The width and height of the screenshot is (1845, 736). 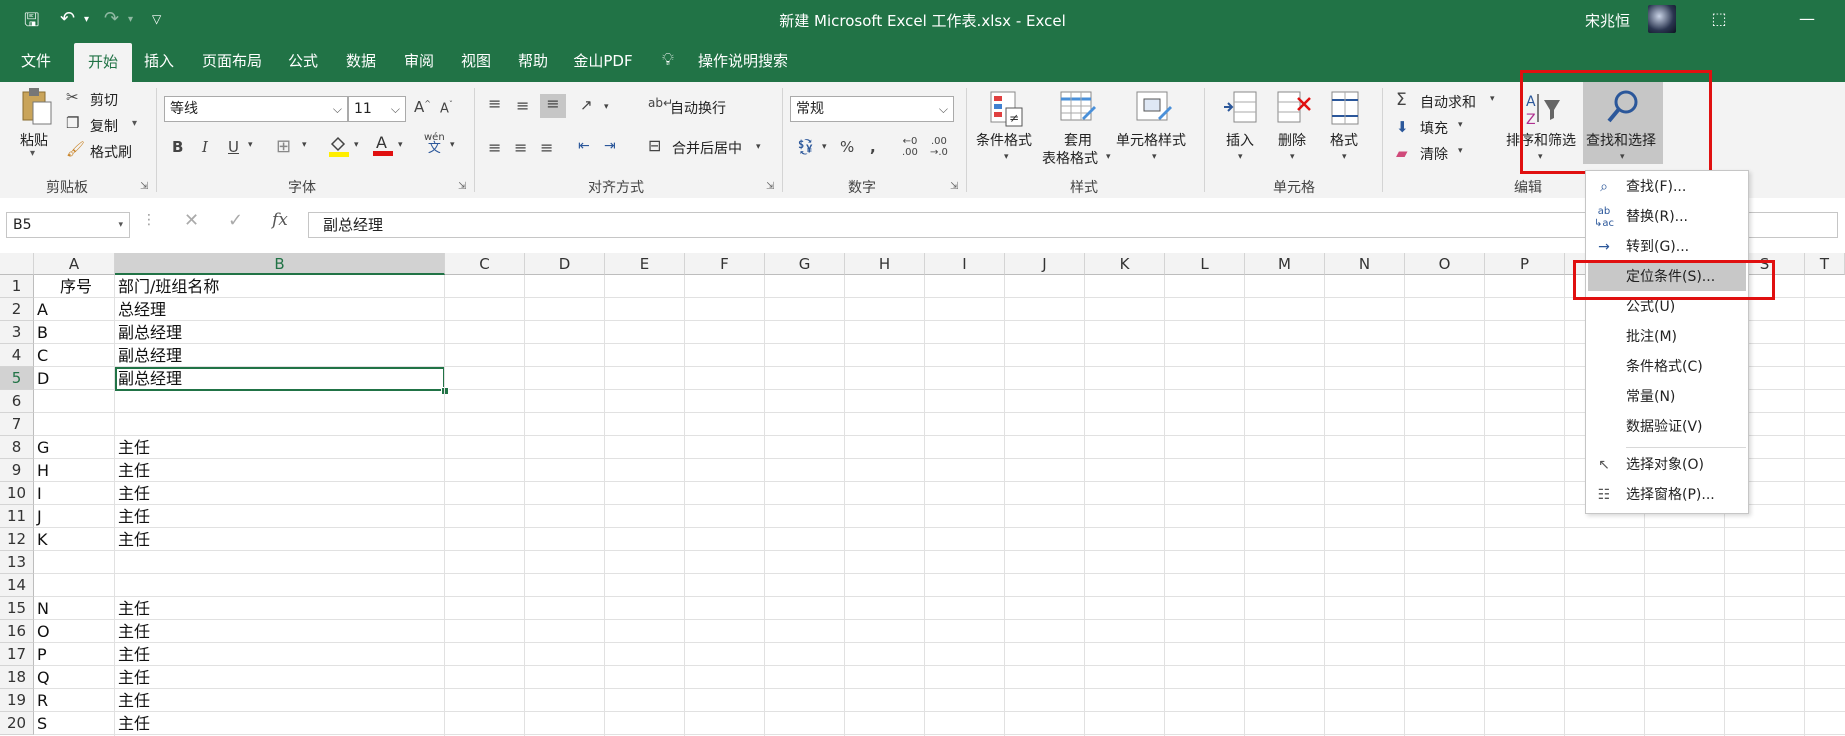 What do you see at coordinates (452, 145) in the screenshot?
I see `phonetic-dropdown-icon: ▾` at bounding box center [452, 145].